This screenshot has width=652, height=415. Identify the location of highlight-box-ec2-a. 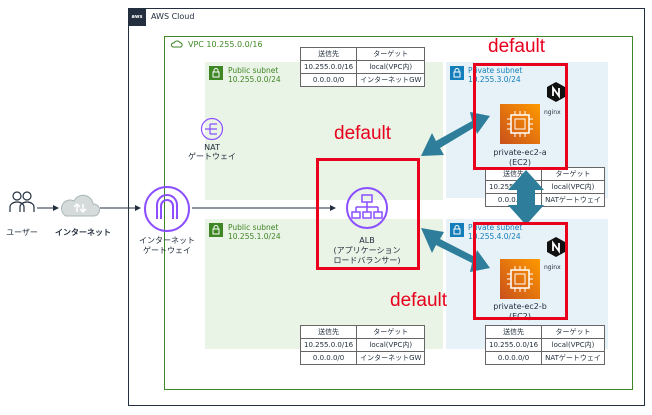
(520, 116).